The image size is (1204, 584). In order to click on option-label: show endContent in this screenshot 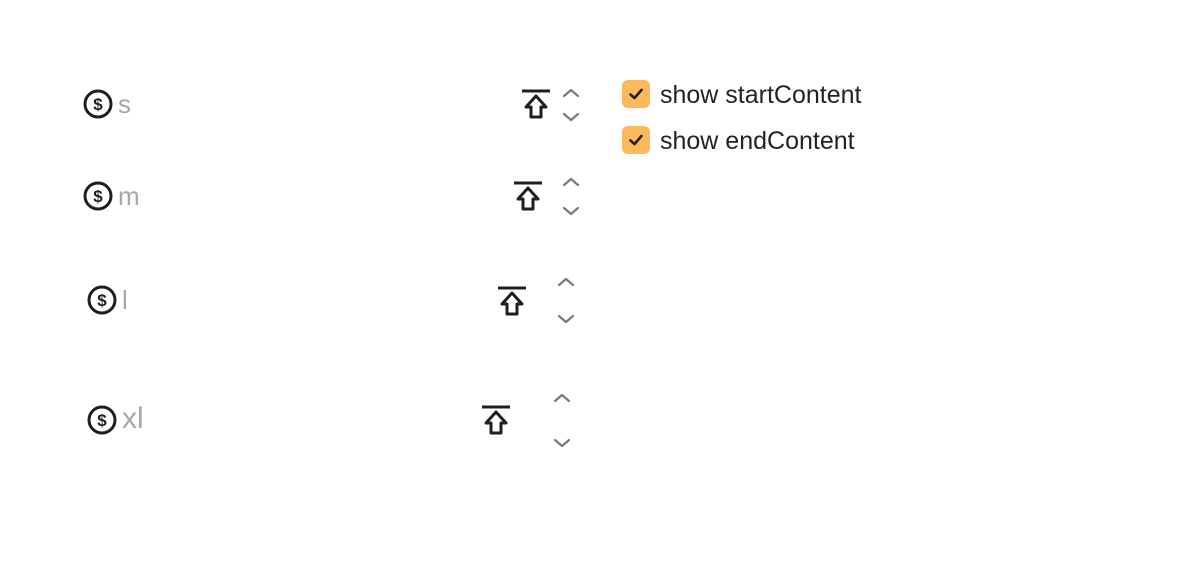, I will do `click(757, 141)`.